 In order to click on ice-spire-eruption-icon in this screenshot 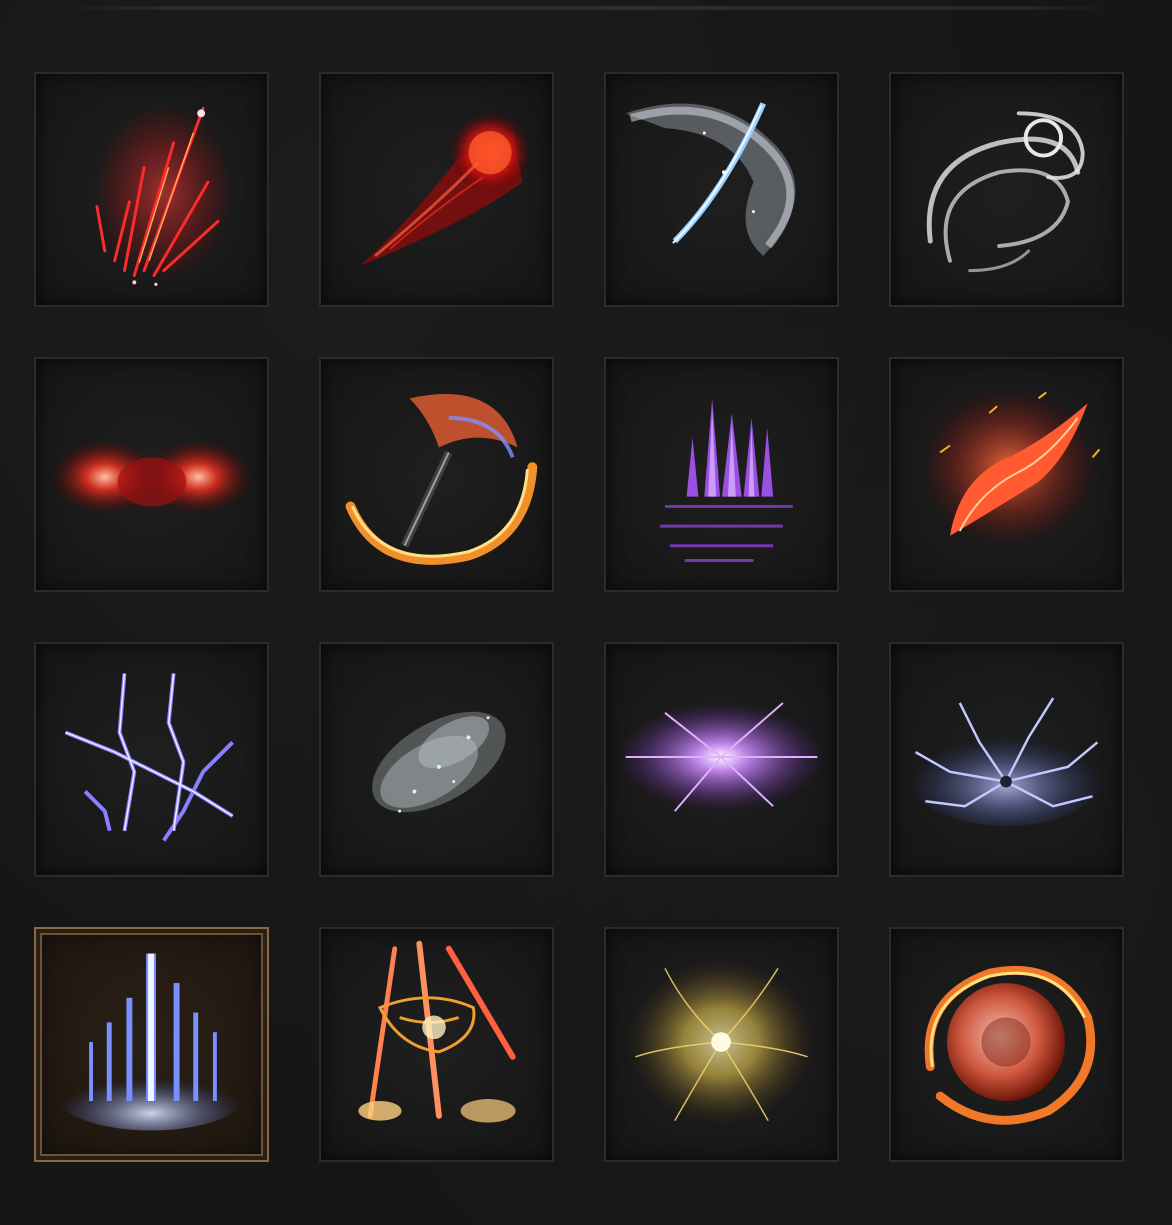, I will do `click(151, 1042)`.